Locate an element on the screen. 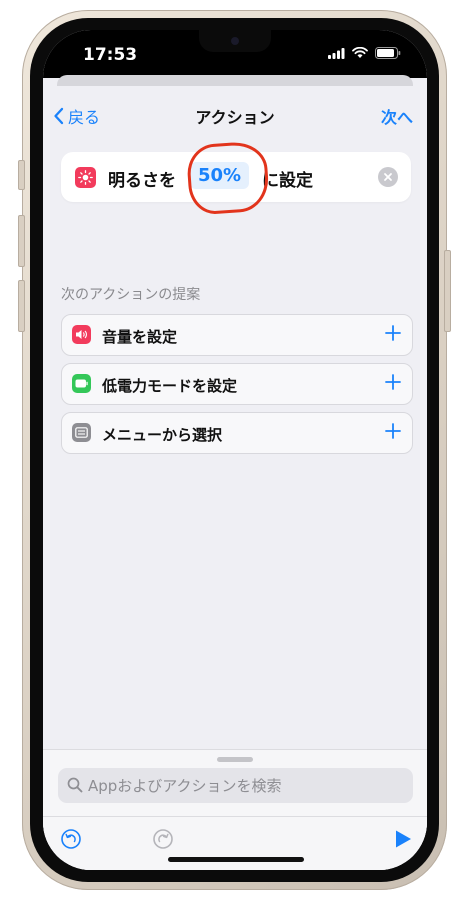 The width and height of the screenshot is (467, 900). speaker-icon is located at coordinates (81, 334).